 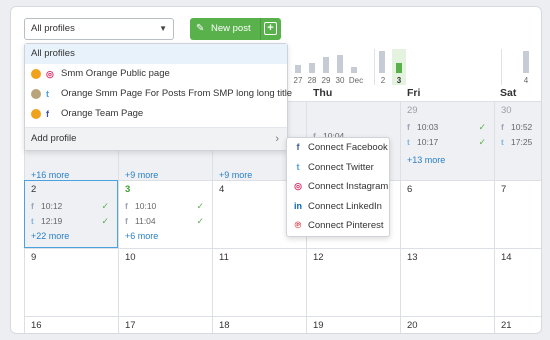 What do you see at coordinates (517, 324) in the screenshot?
I see `calendar-day-cell: 21` at bounding box center [517, 324].